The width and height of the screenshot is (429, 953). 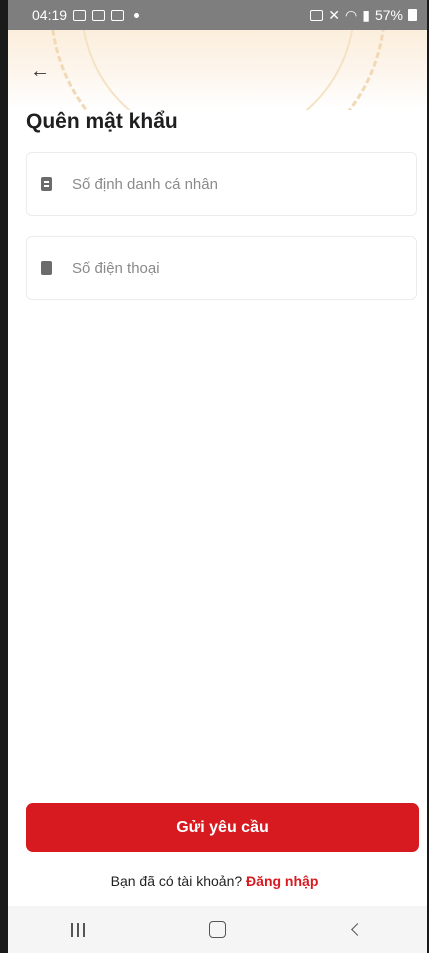 What do you see at coordinates (46, 184) in the screenshot?
I see `id-card-icon` at bounding box center [46, 184].